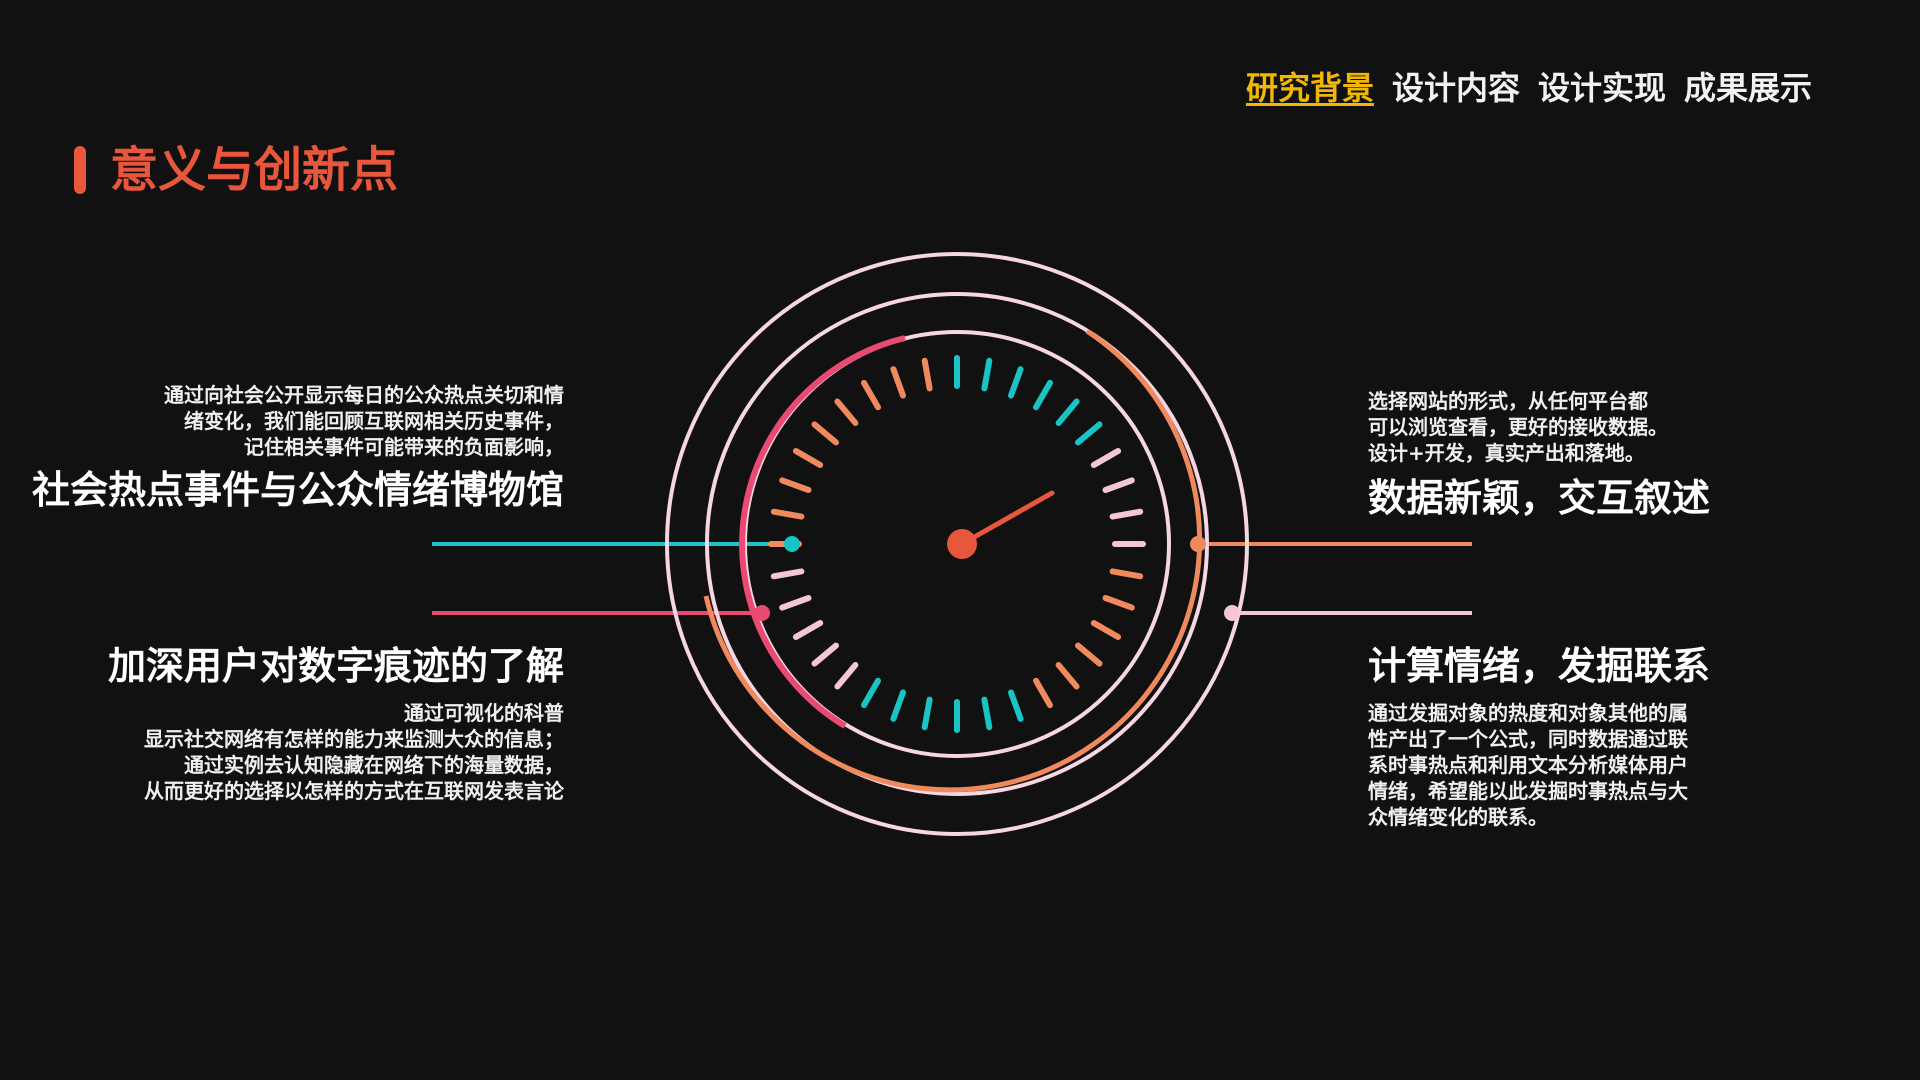  I want to click on point-left-top-line-2: 绪变化，我们能回顾互联网相关历史事件，, so click(374, 421).